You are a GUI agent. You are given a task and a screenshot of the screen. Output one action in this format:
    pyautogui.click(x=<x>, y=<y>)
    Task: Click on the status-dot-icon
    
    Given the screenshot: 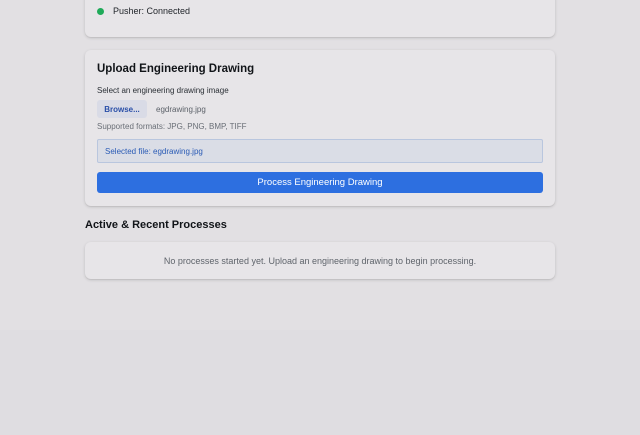 What is the action you would take?
    pyautogui.click(x=100, y=11)
    